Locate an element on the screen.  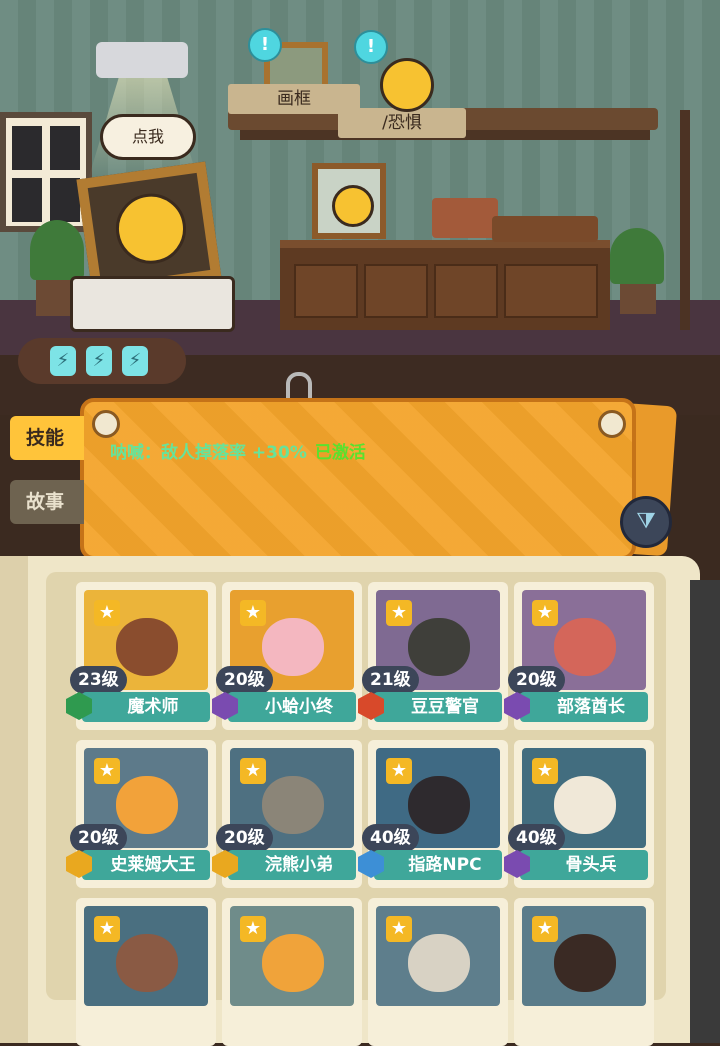
printer-machine is located at coordinates (152, 304).